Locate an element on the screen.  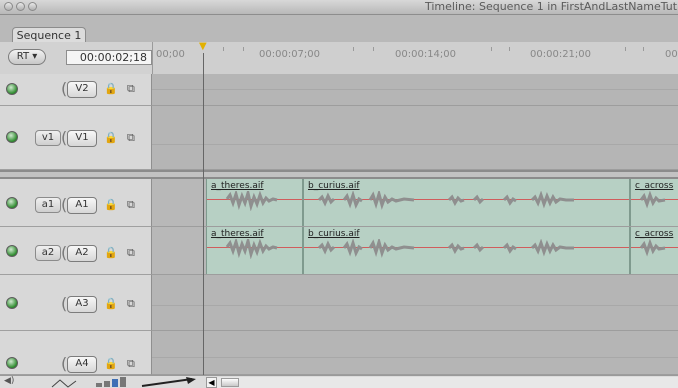
track-lane-a4 is located at coordinates (415, 353).